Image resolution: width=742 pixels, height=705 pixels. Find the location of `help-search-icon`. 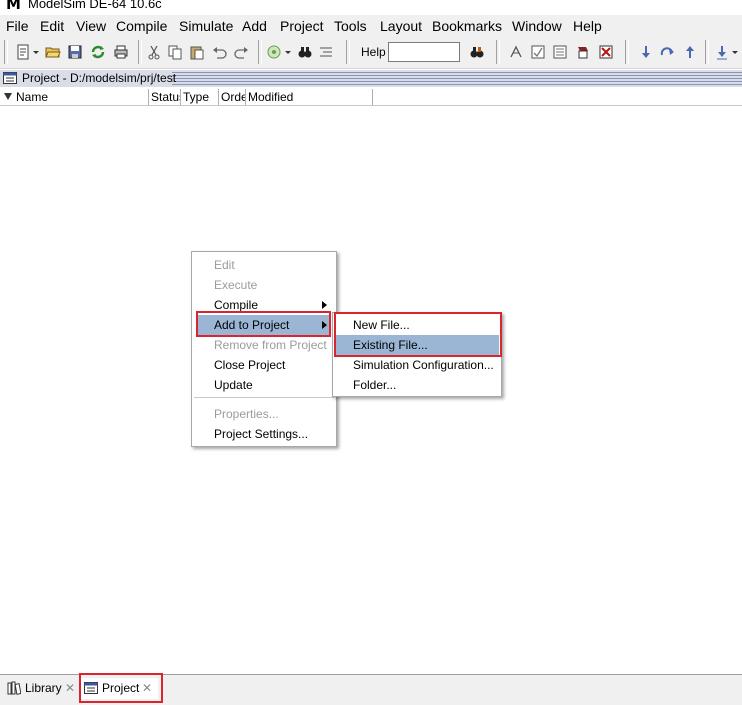

help-search-icon is located at coordinates (477, 52).